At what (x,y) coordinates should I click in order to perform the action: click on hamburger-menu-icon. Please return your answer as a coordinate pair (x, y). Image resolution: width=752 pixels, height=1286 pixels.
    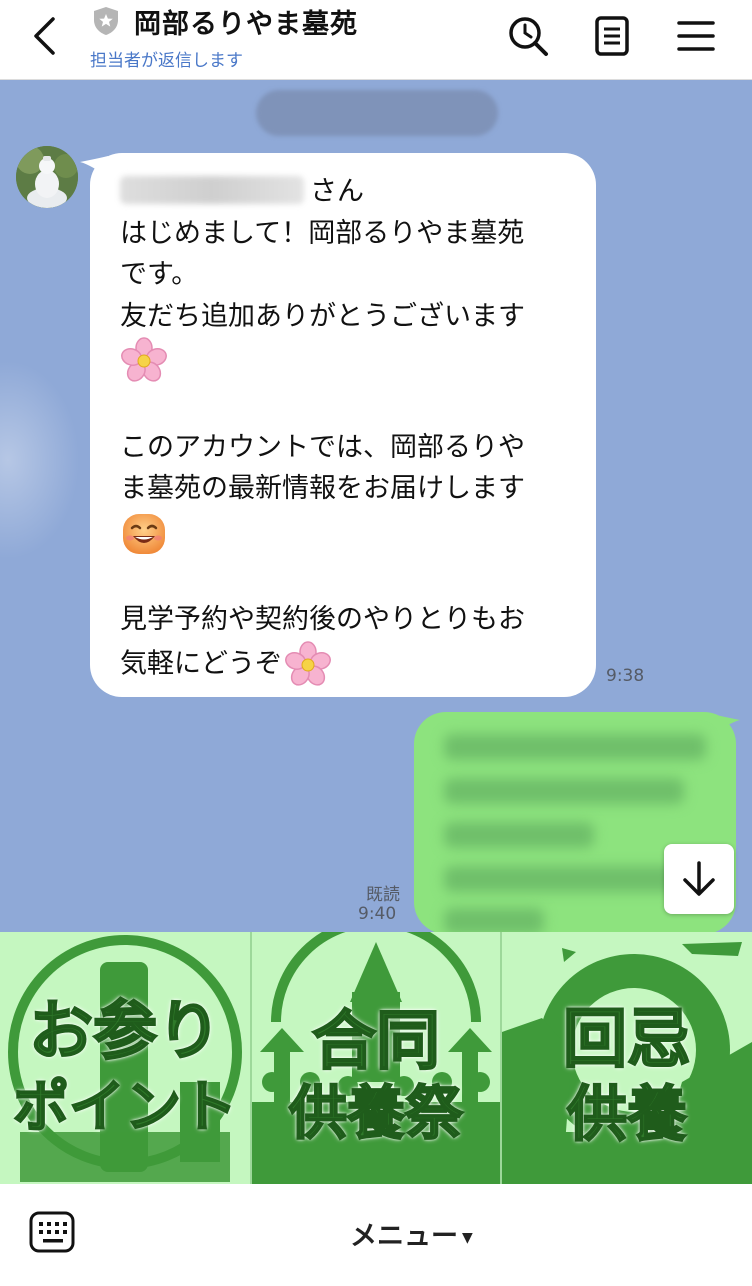
    Looking at the image, I should click on (696, 36).